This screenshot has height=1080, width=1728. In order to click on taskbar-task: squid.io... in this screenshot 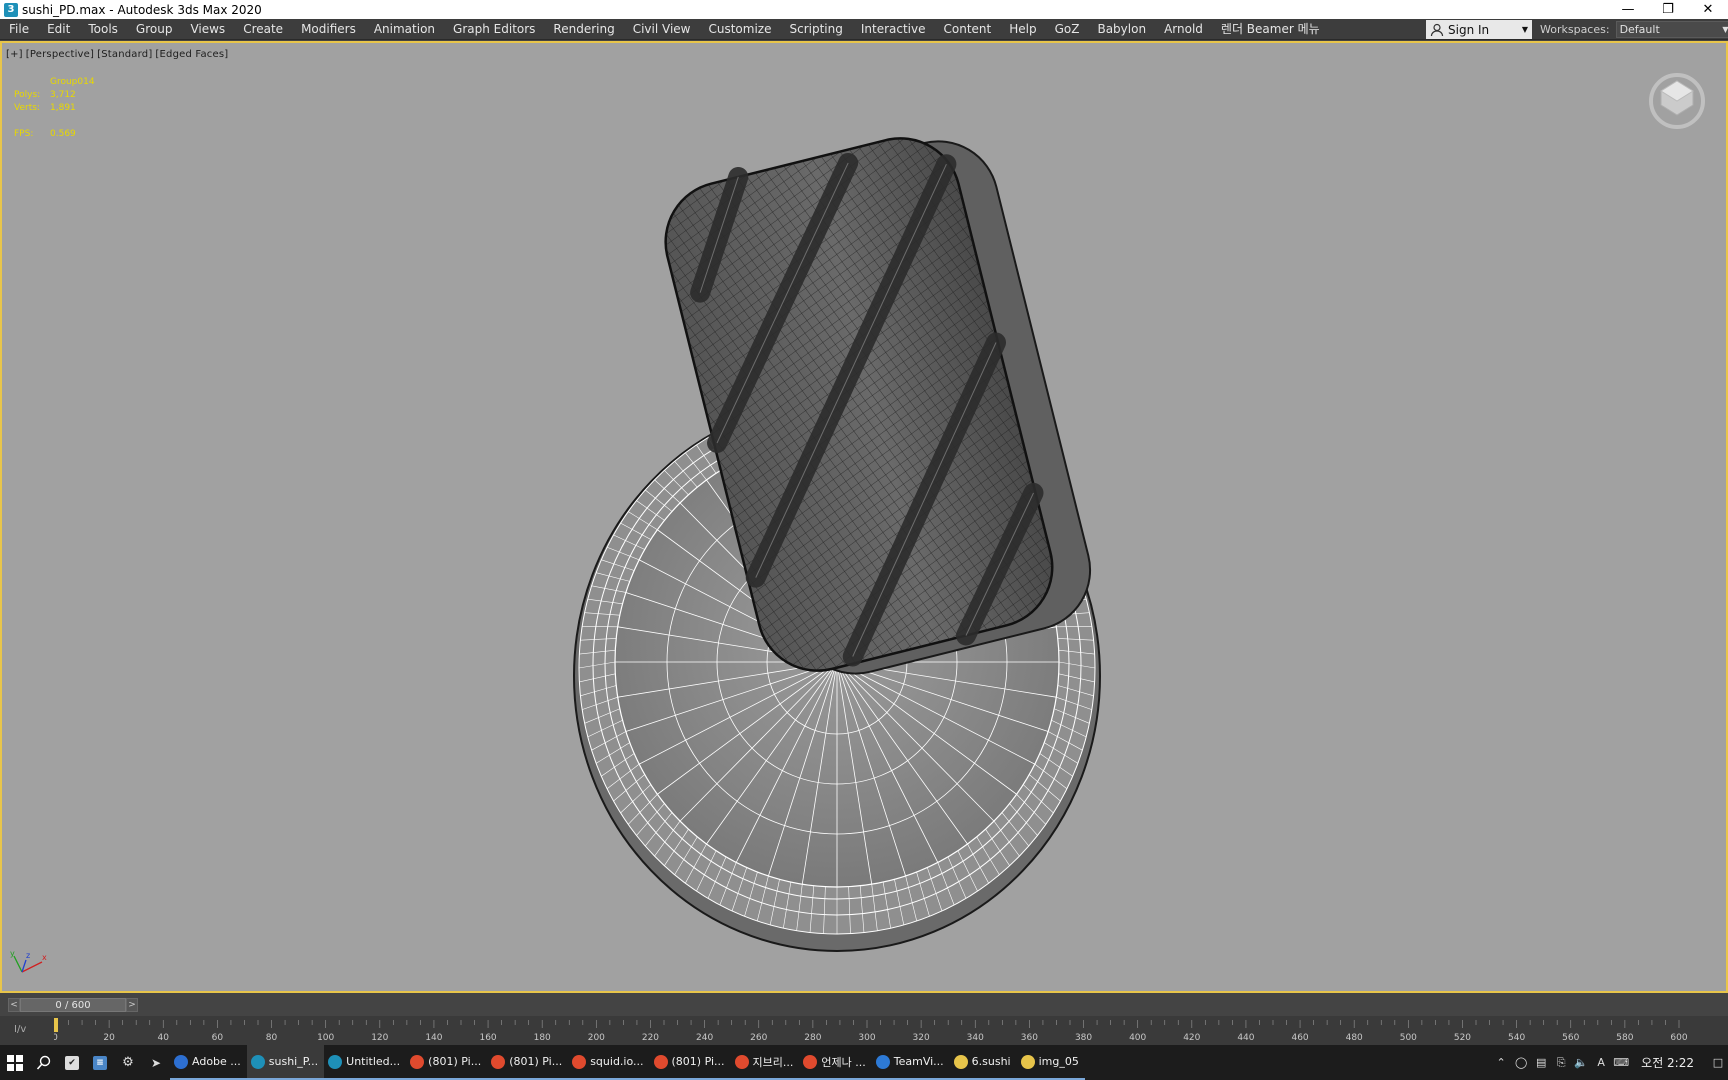, I will do `click(609, 1062)`.